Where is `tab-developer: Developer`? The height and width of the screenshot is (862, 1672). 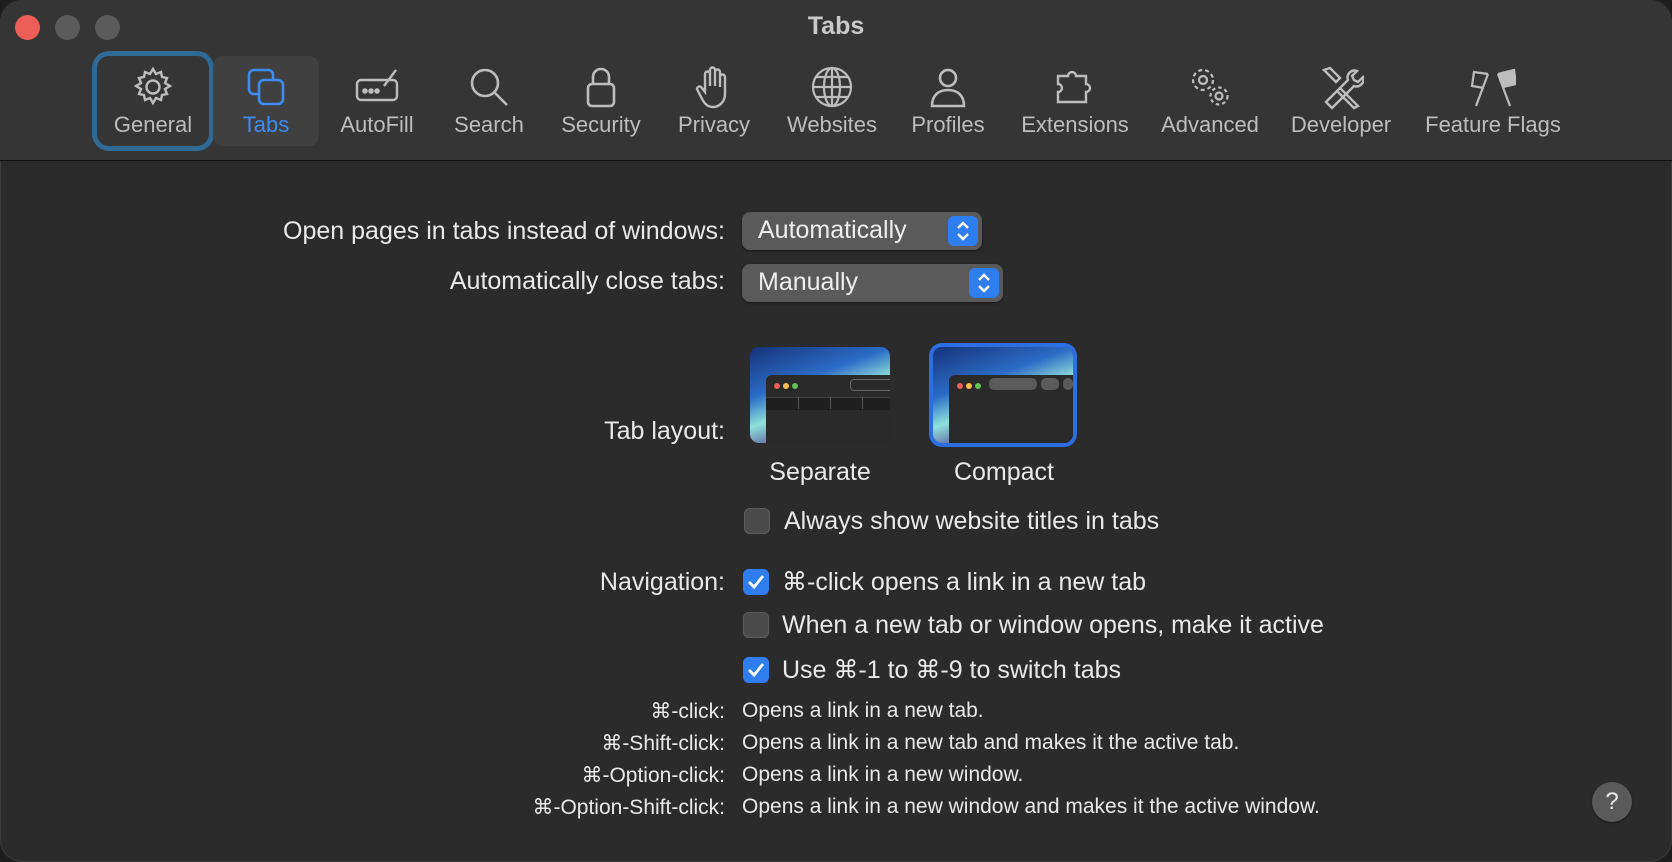
tab-developer: Developer is located at coordinates (1341, 101).